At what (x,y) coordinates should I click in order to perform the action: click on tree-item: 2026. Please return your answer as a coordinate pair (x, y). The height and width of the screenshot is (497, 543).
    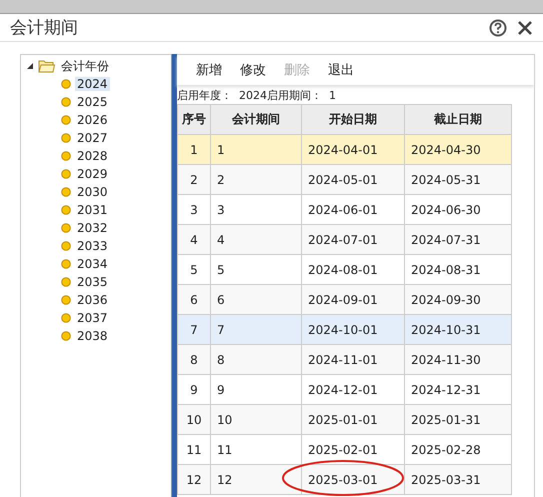
    Looking at the image, I should click on (92, 120).